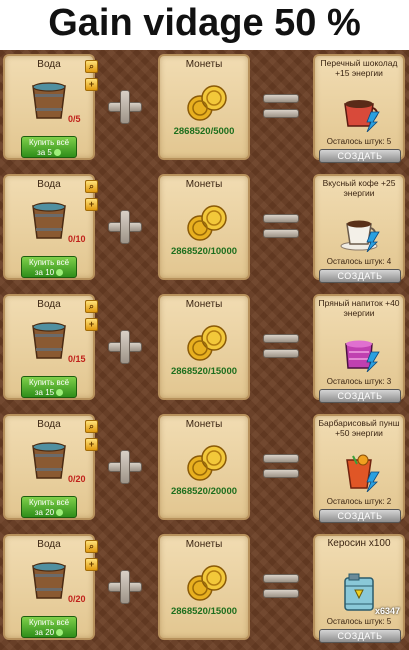 Image resolution: width=409 pixels, height=650 pixels. I want to click on buy-all-price: за 5, so click(44, 152).